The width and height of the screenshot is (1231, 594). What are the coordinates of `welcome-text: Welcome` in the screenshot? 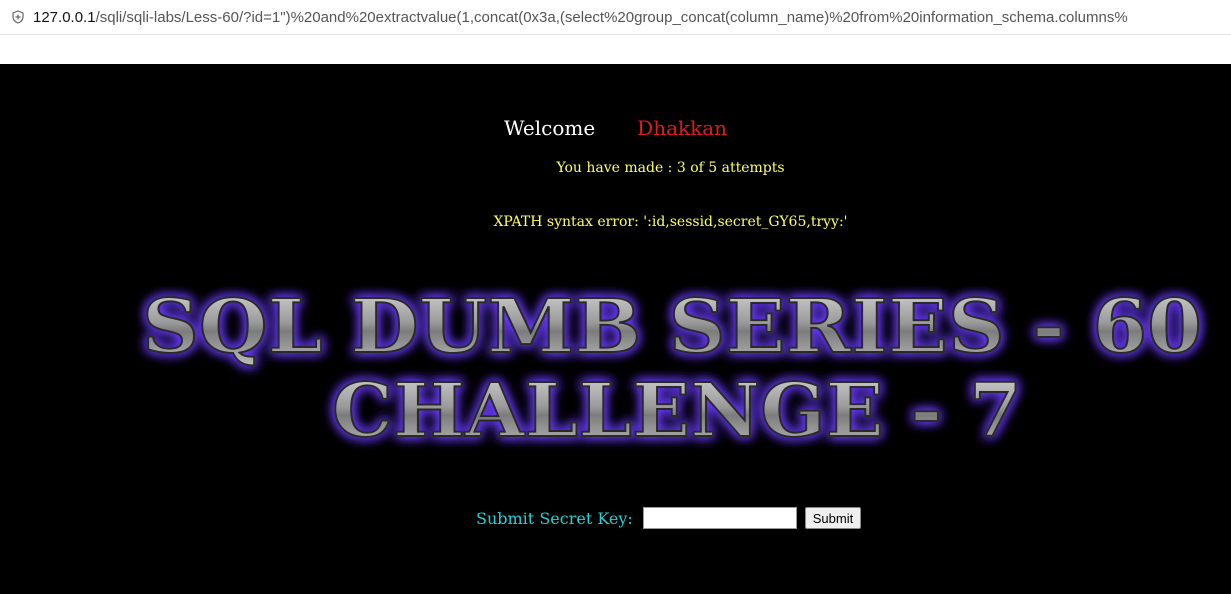 It's located at (549, 128).